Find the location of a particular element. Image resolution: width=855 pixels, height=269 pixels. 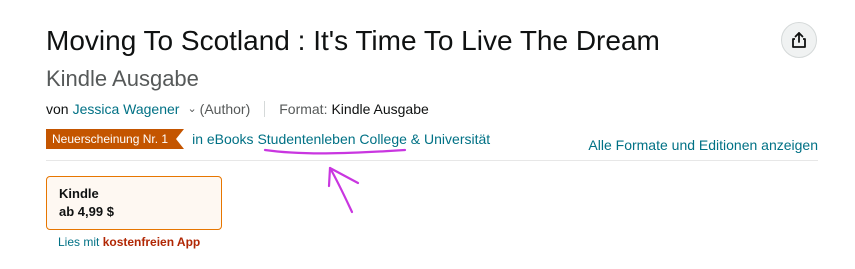

byline-divider is located at coordinates (265, 109).